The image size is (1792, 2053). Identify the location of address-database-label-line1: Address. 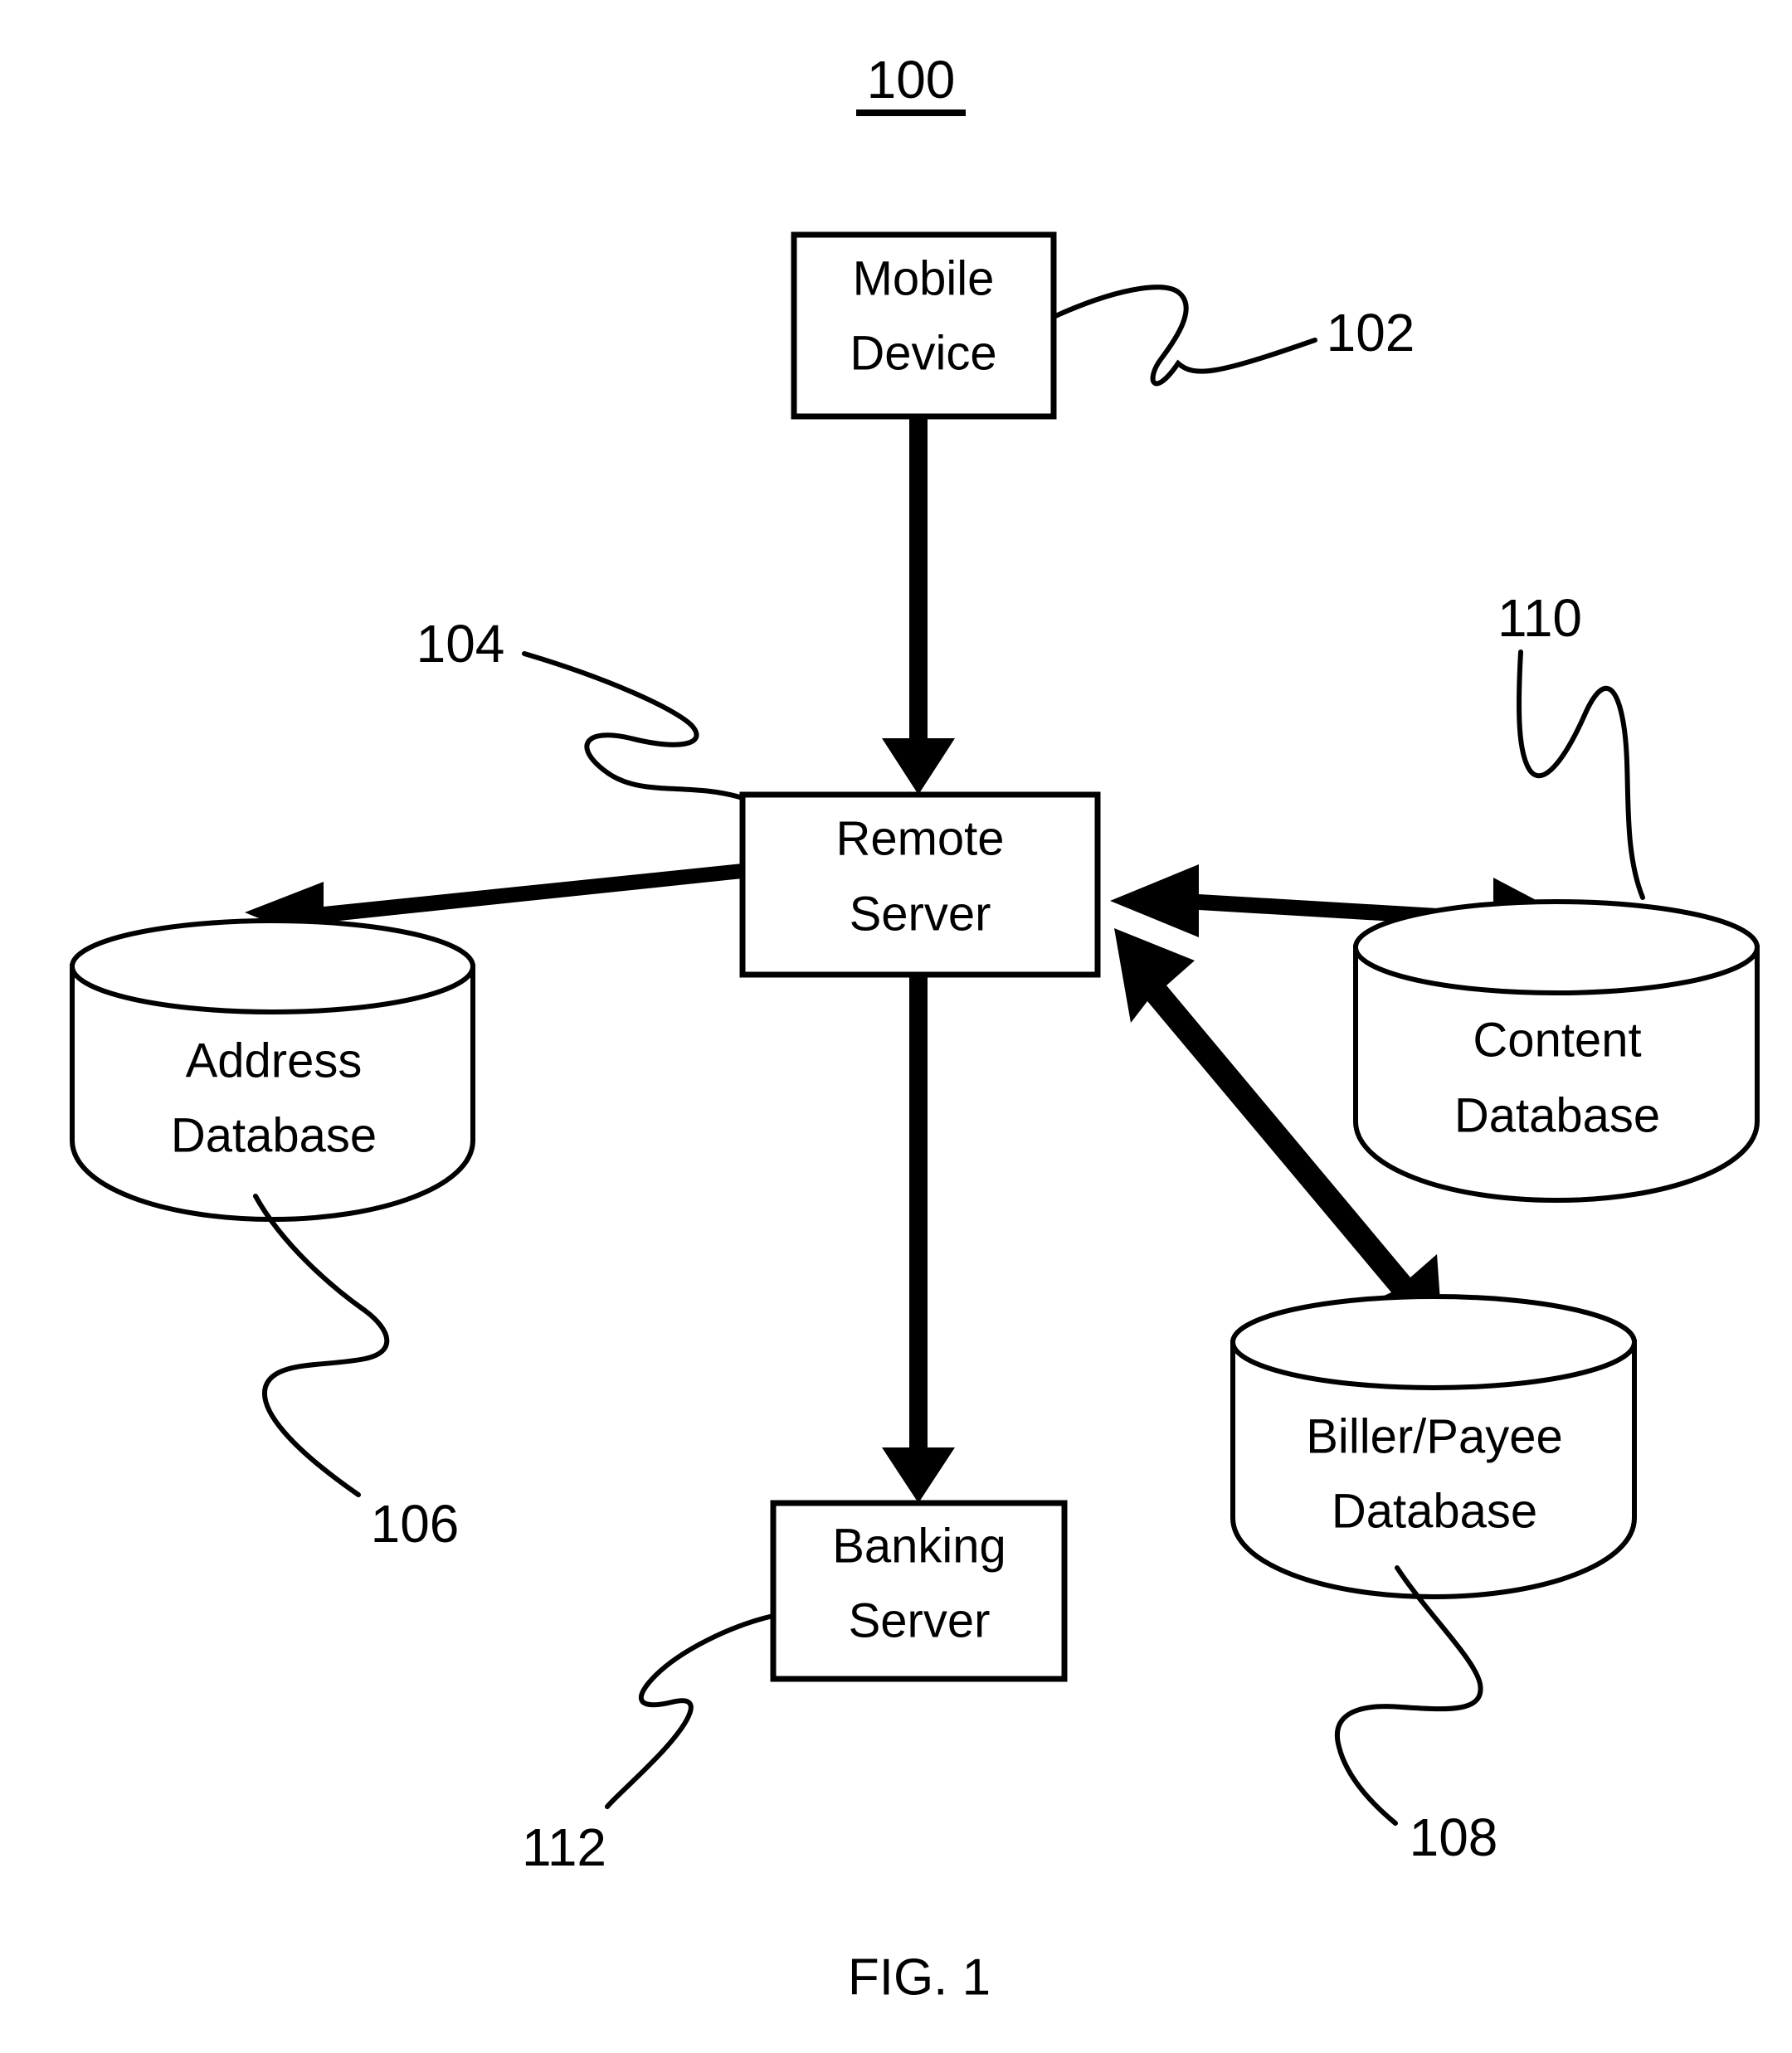
(274, 1060).